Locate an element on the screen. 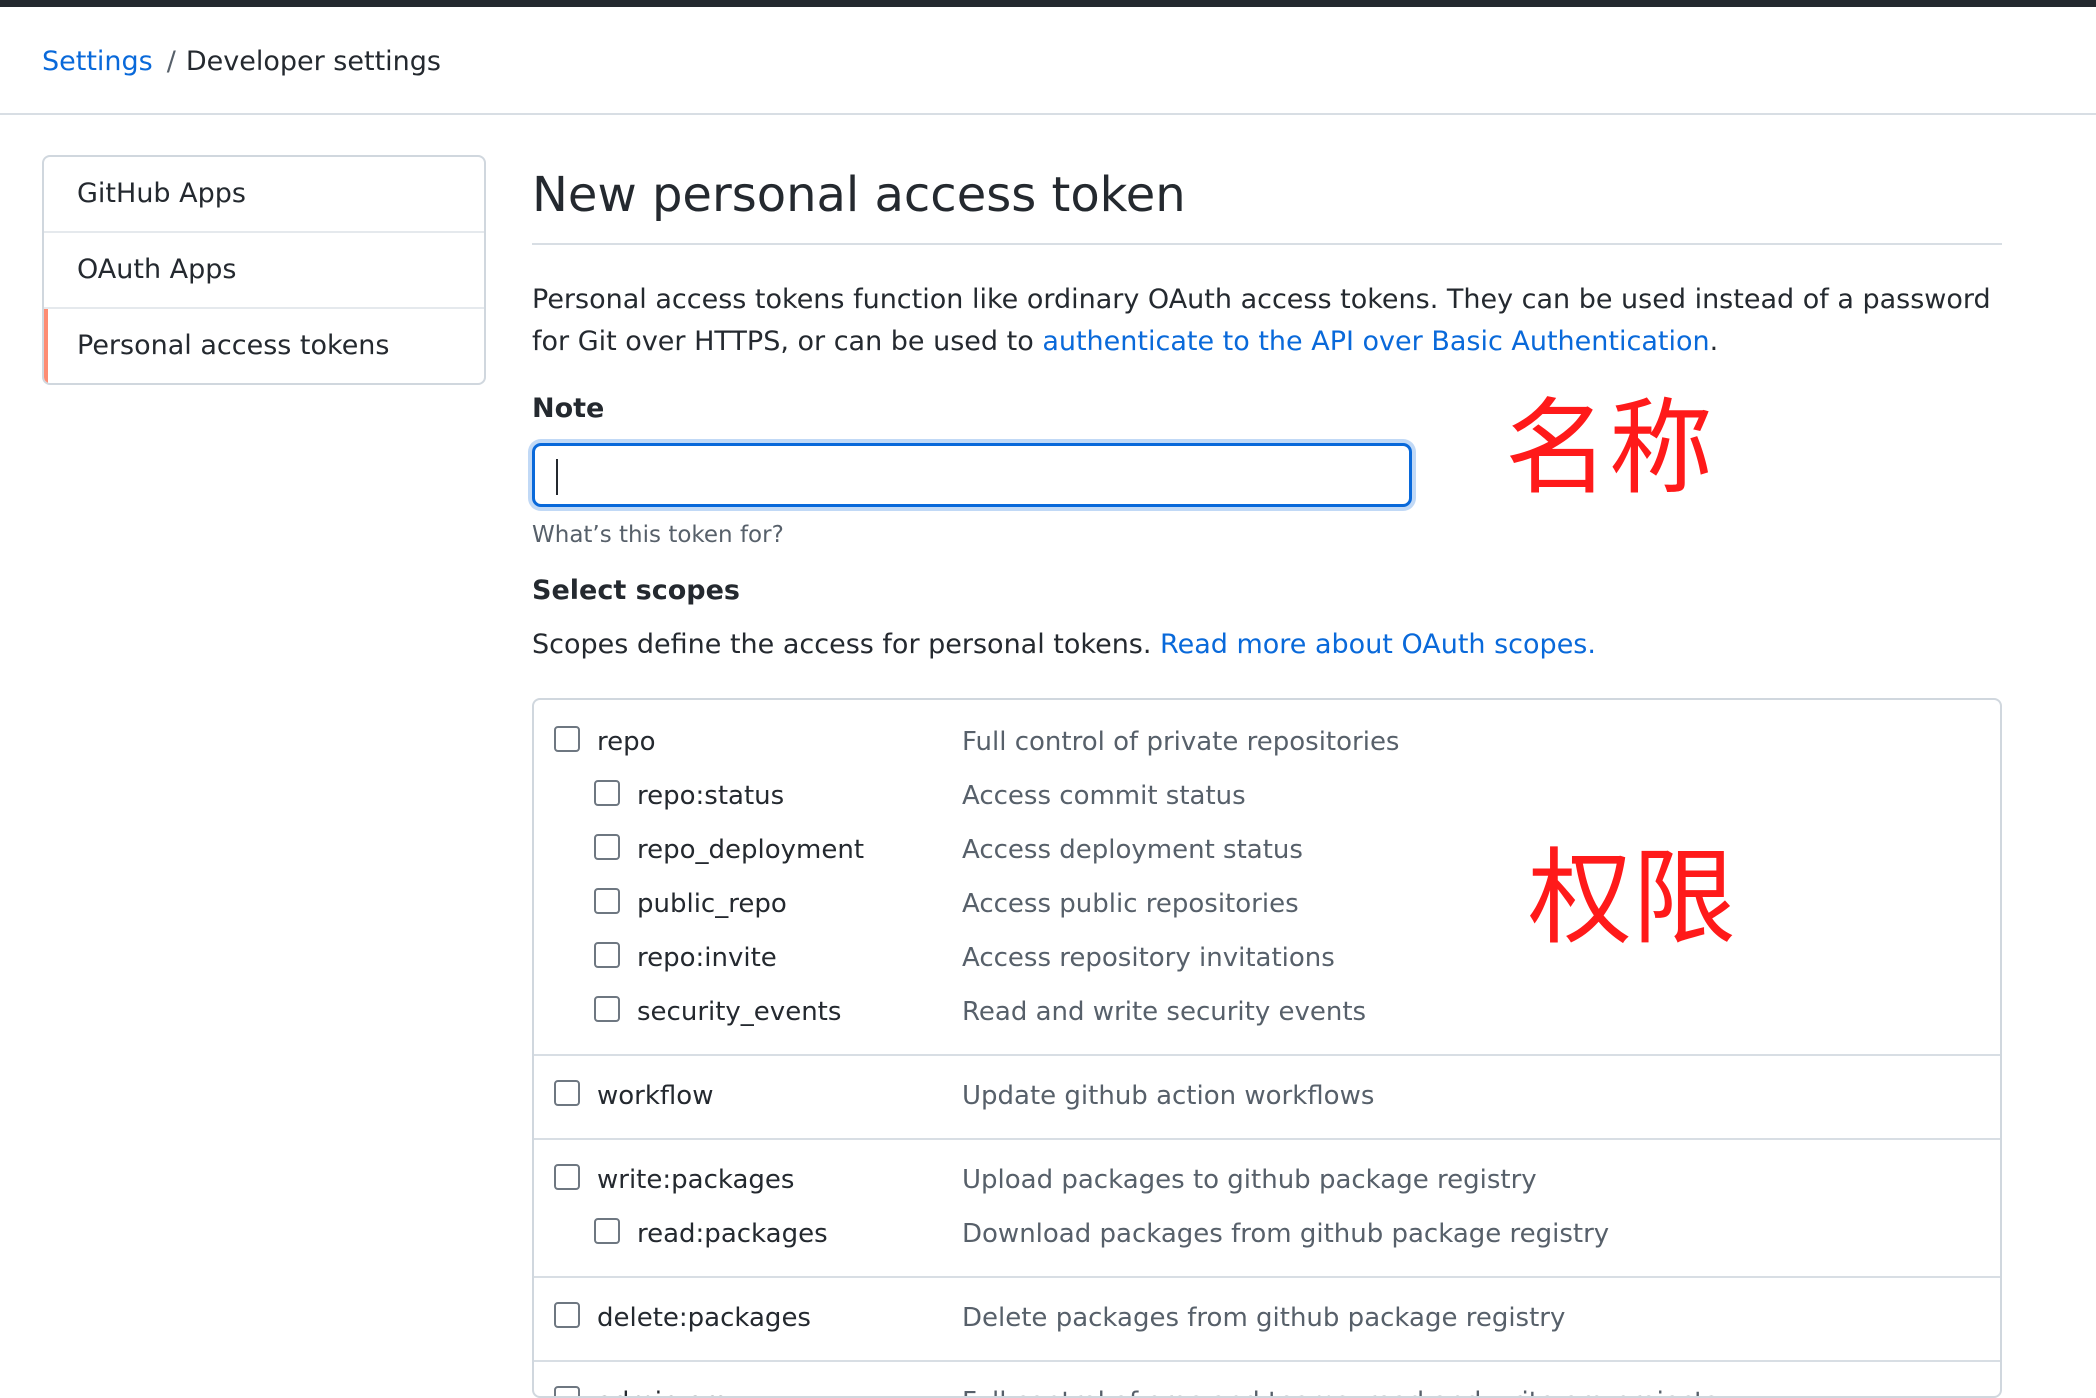 This screenshot has height=1398, width=2096. repo-deployment-checkbox is located at coordinates (607, 847).